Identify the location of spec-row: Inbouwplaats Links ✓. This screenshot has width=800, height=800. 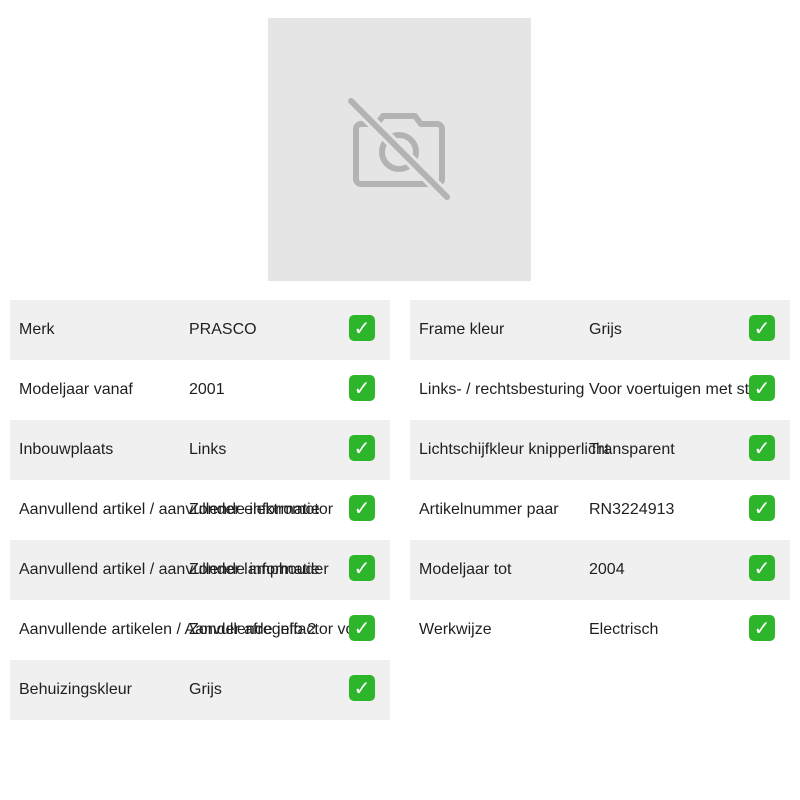
(200, 450).